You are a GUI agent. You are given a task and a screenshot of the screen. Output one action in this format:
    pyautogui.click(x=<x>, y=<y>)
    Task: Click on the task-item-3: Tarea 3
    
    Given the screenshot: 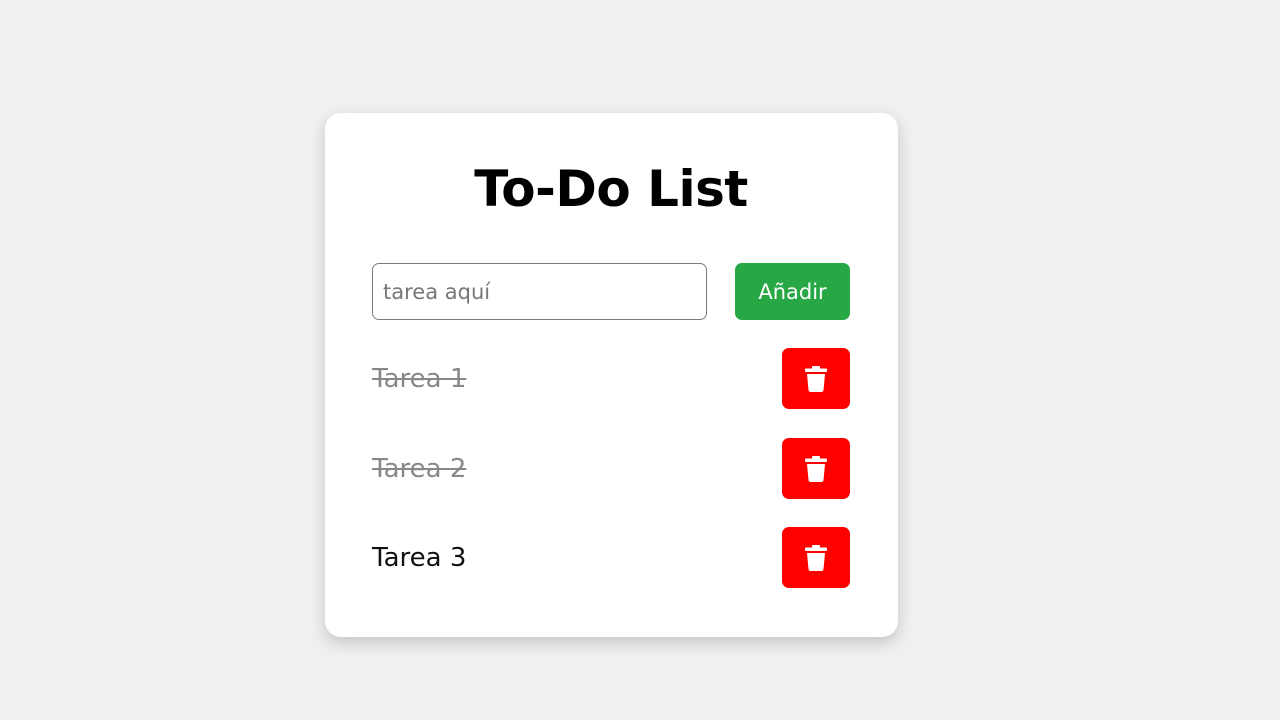 What is the action you would take?
    pyautogui.click(x=611, y=557)
    